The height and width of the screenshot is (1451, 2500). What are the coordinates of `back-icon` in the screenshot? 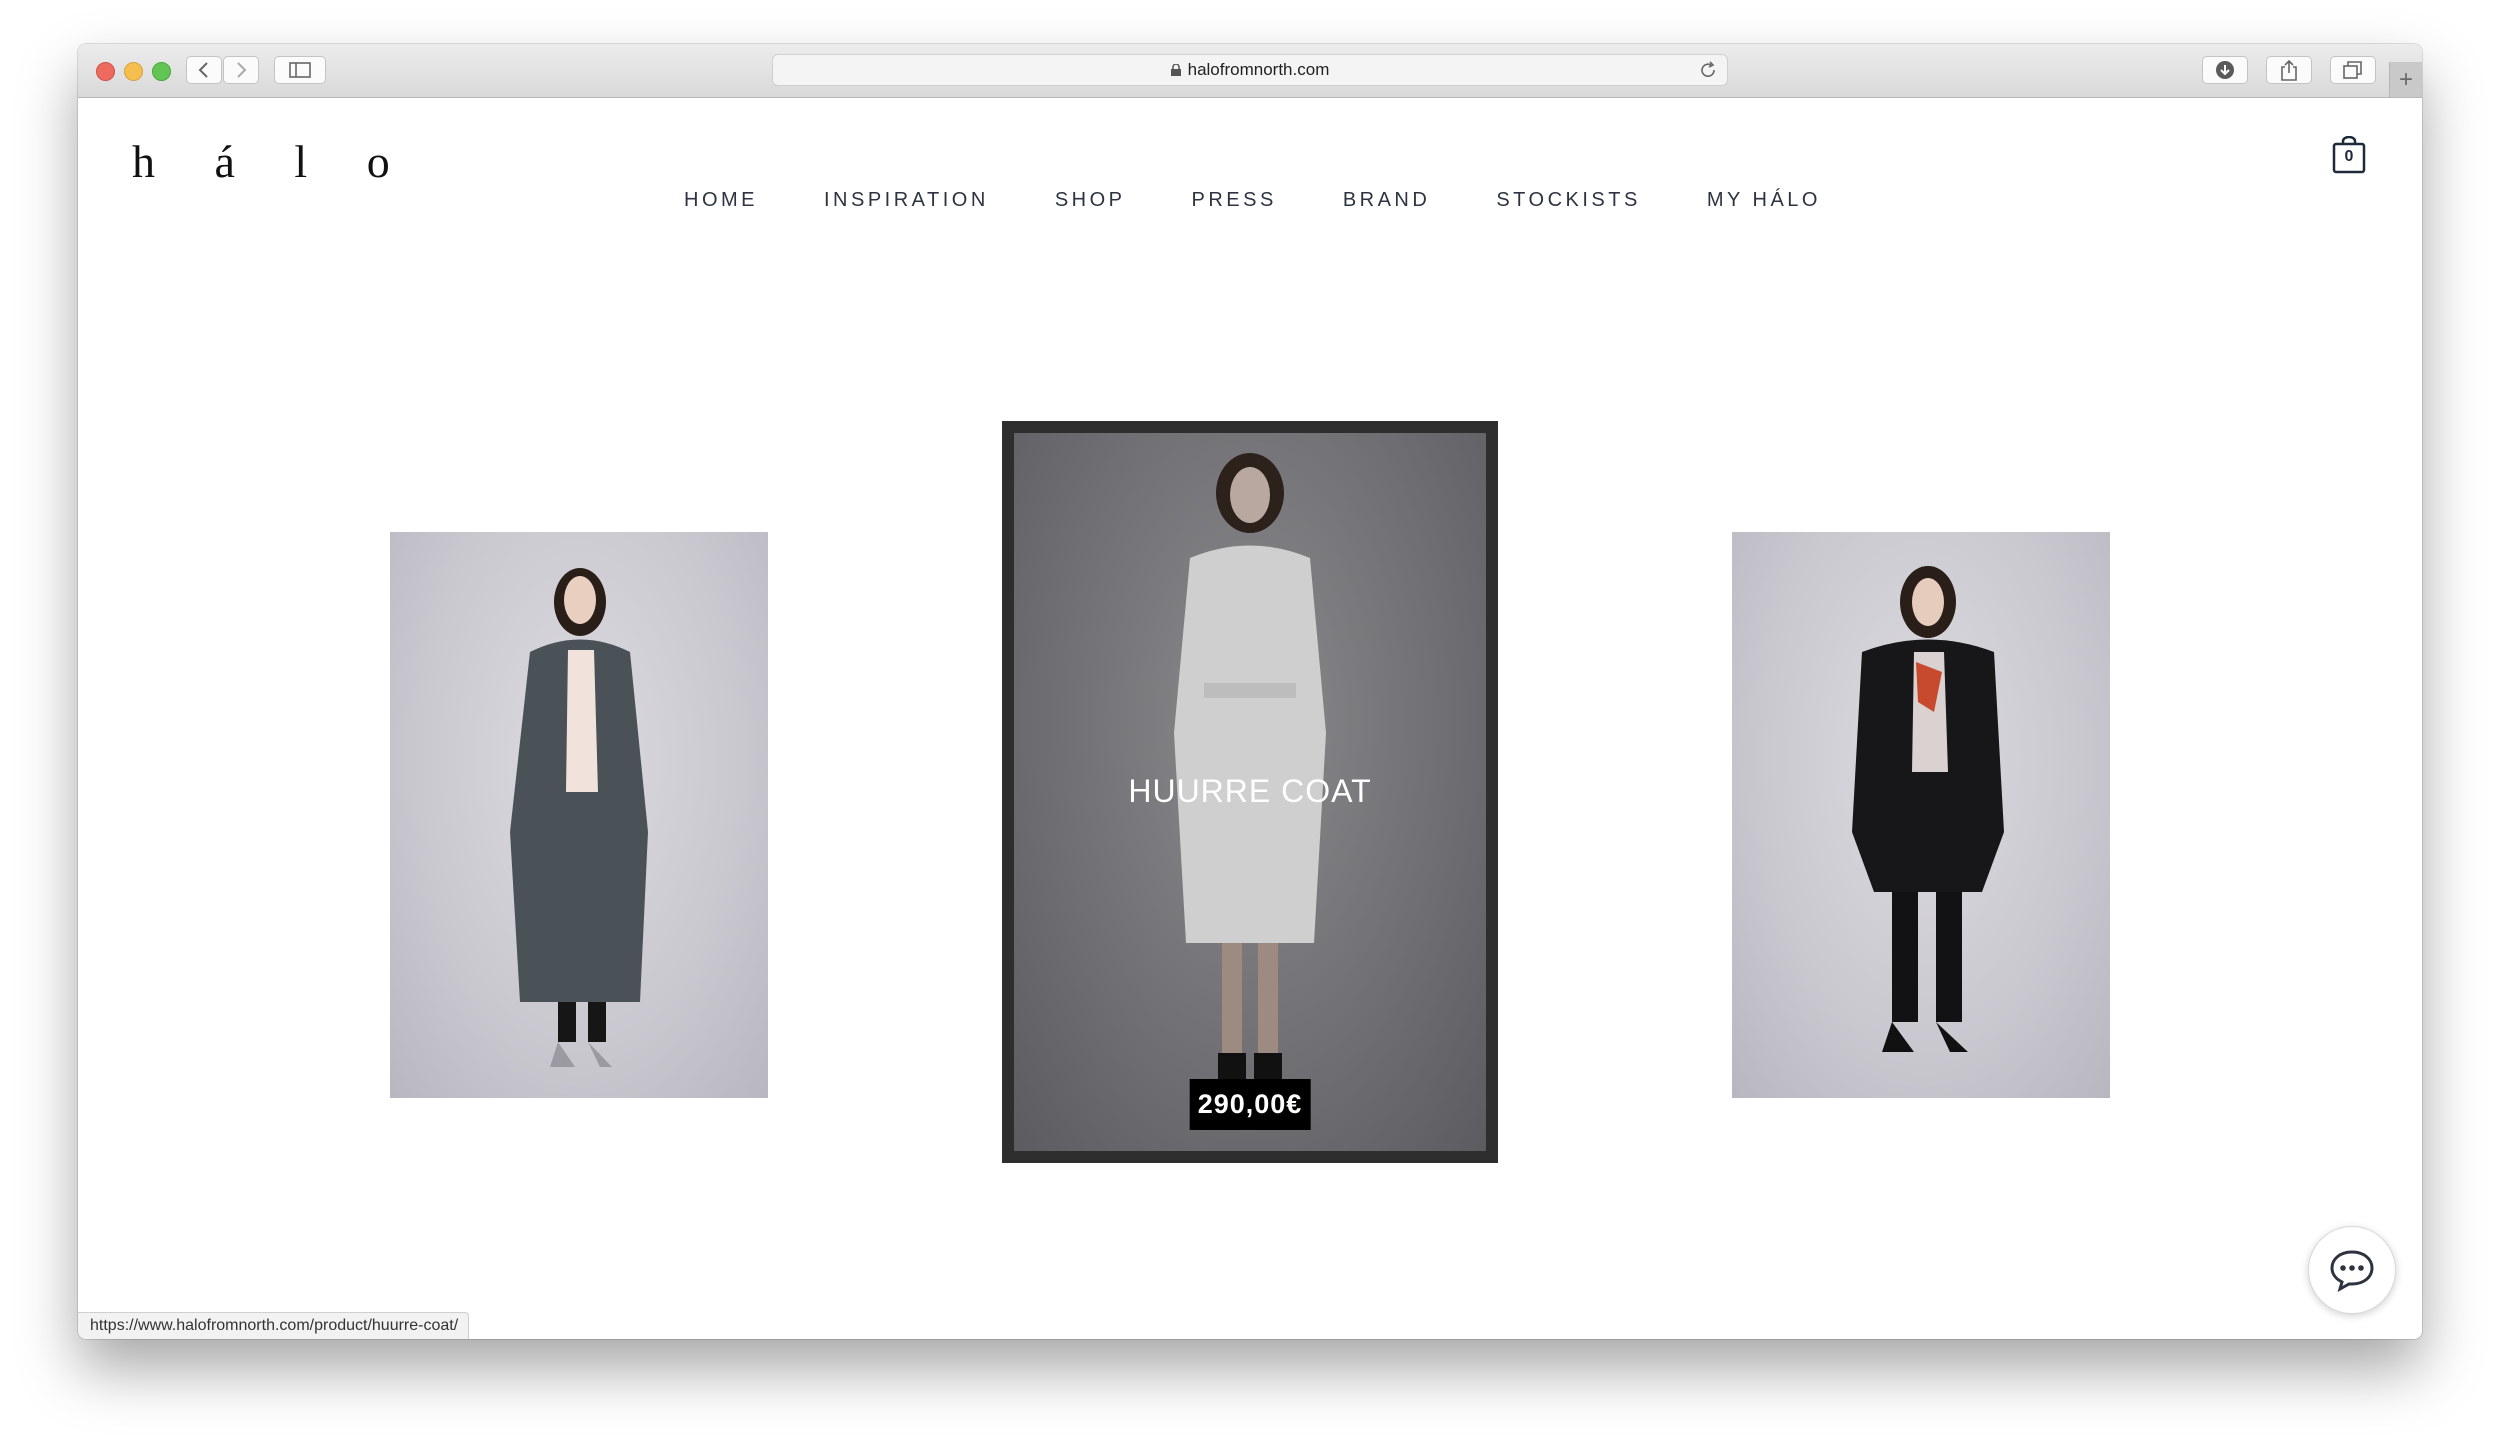 It's located at (203, 70).